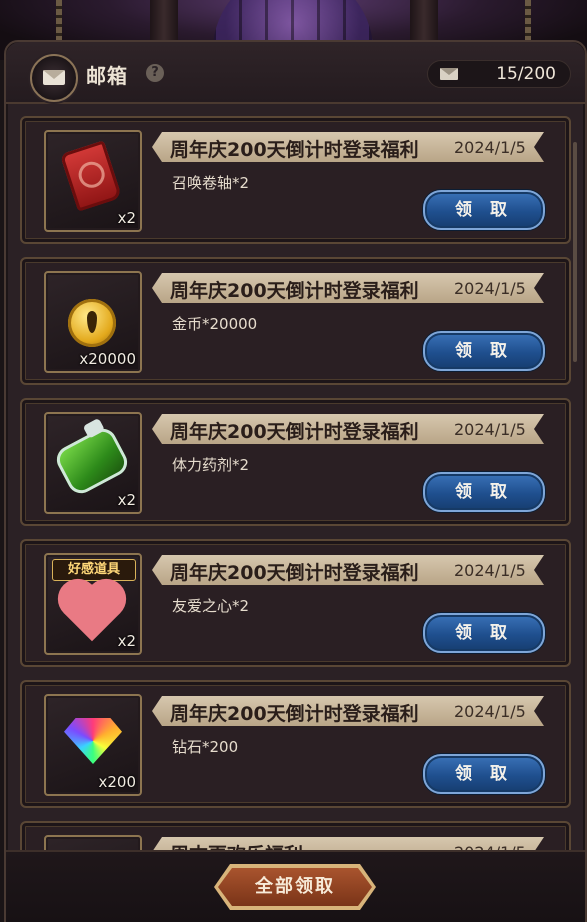 The width and height of the screenshot is (587, 922). Describe the element at coordinates (295, 73) in the screenshot. I see `mailbox-header: 邮箱 ? 15/200` at that location.